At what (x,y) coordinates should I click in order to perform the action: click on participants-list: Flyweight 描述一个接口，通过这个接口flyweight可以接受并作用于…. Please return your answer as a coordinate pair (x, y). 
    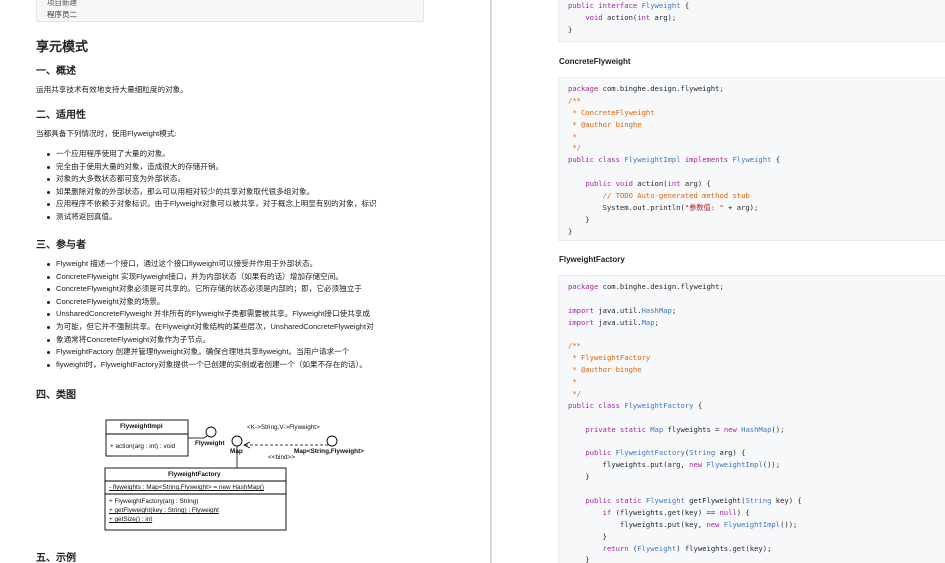
    Looking at the image, I should click on (209, 314).